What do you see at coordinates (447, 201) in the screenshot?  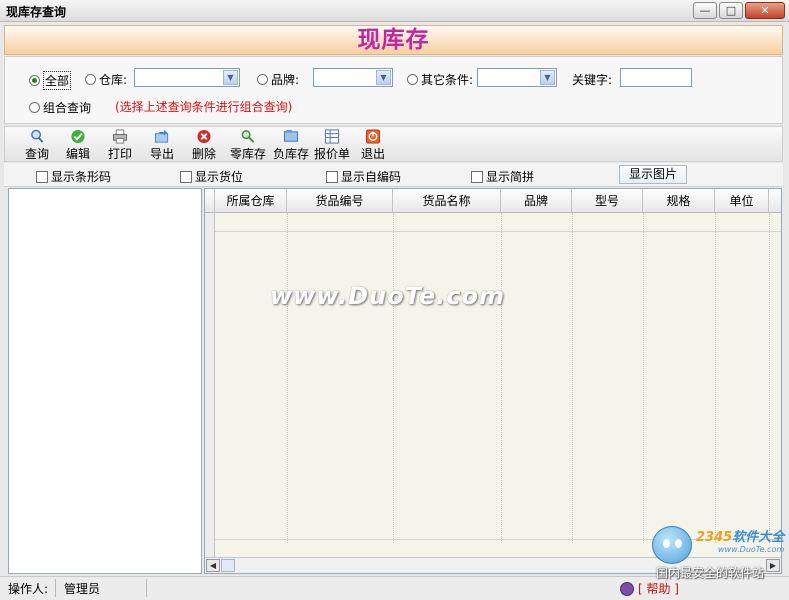 I see `column-header: 货品名称` at bounding box center [447, 201].